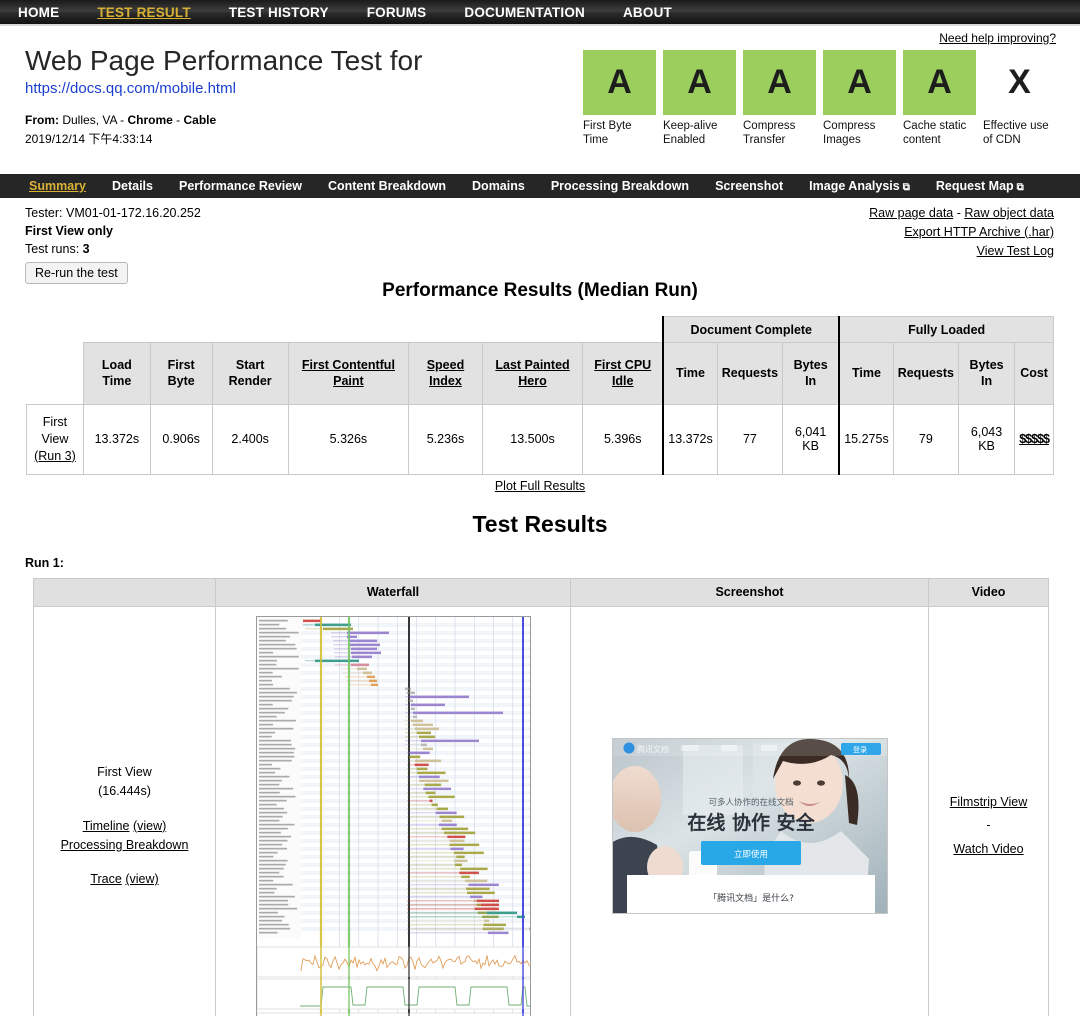  I want to click on view-test-log-link: View Test Log, so click(1015, 251).